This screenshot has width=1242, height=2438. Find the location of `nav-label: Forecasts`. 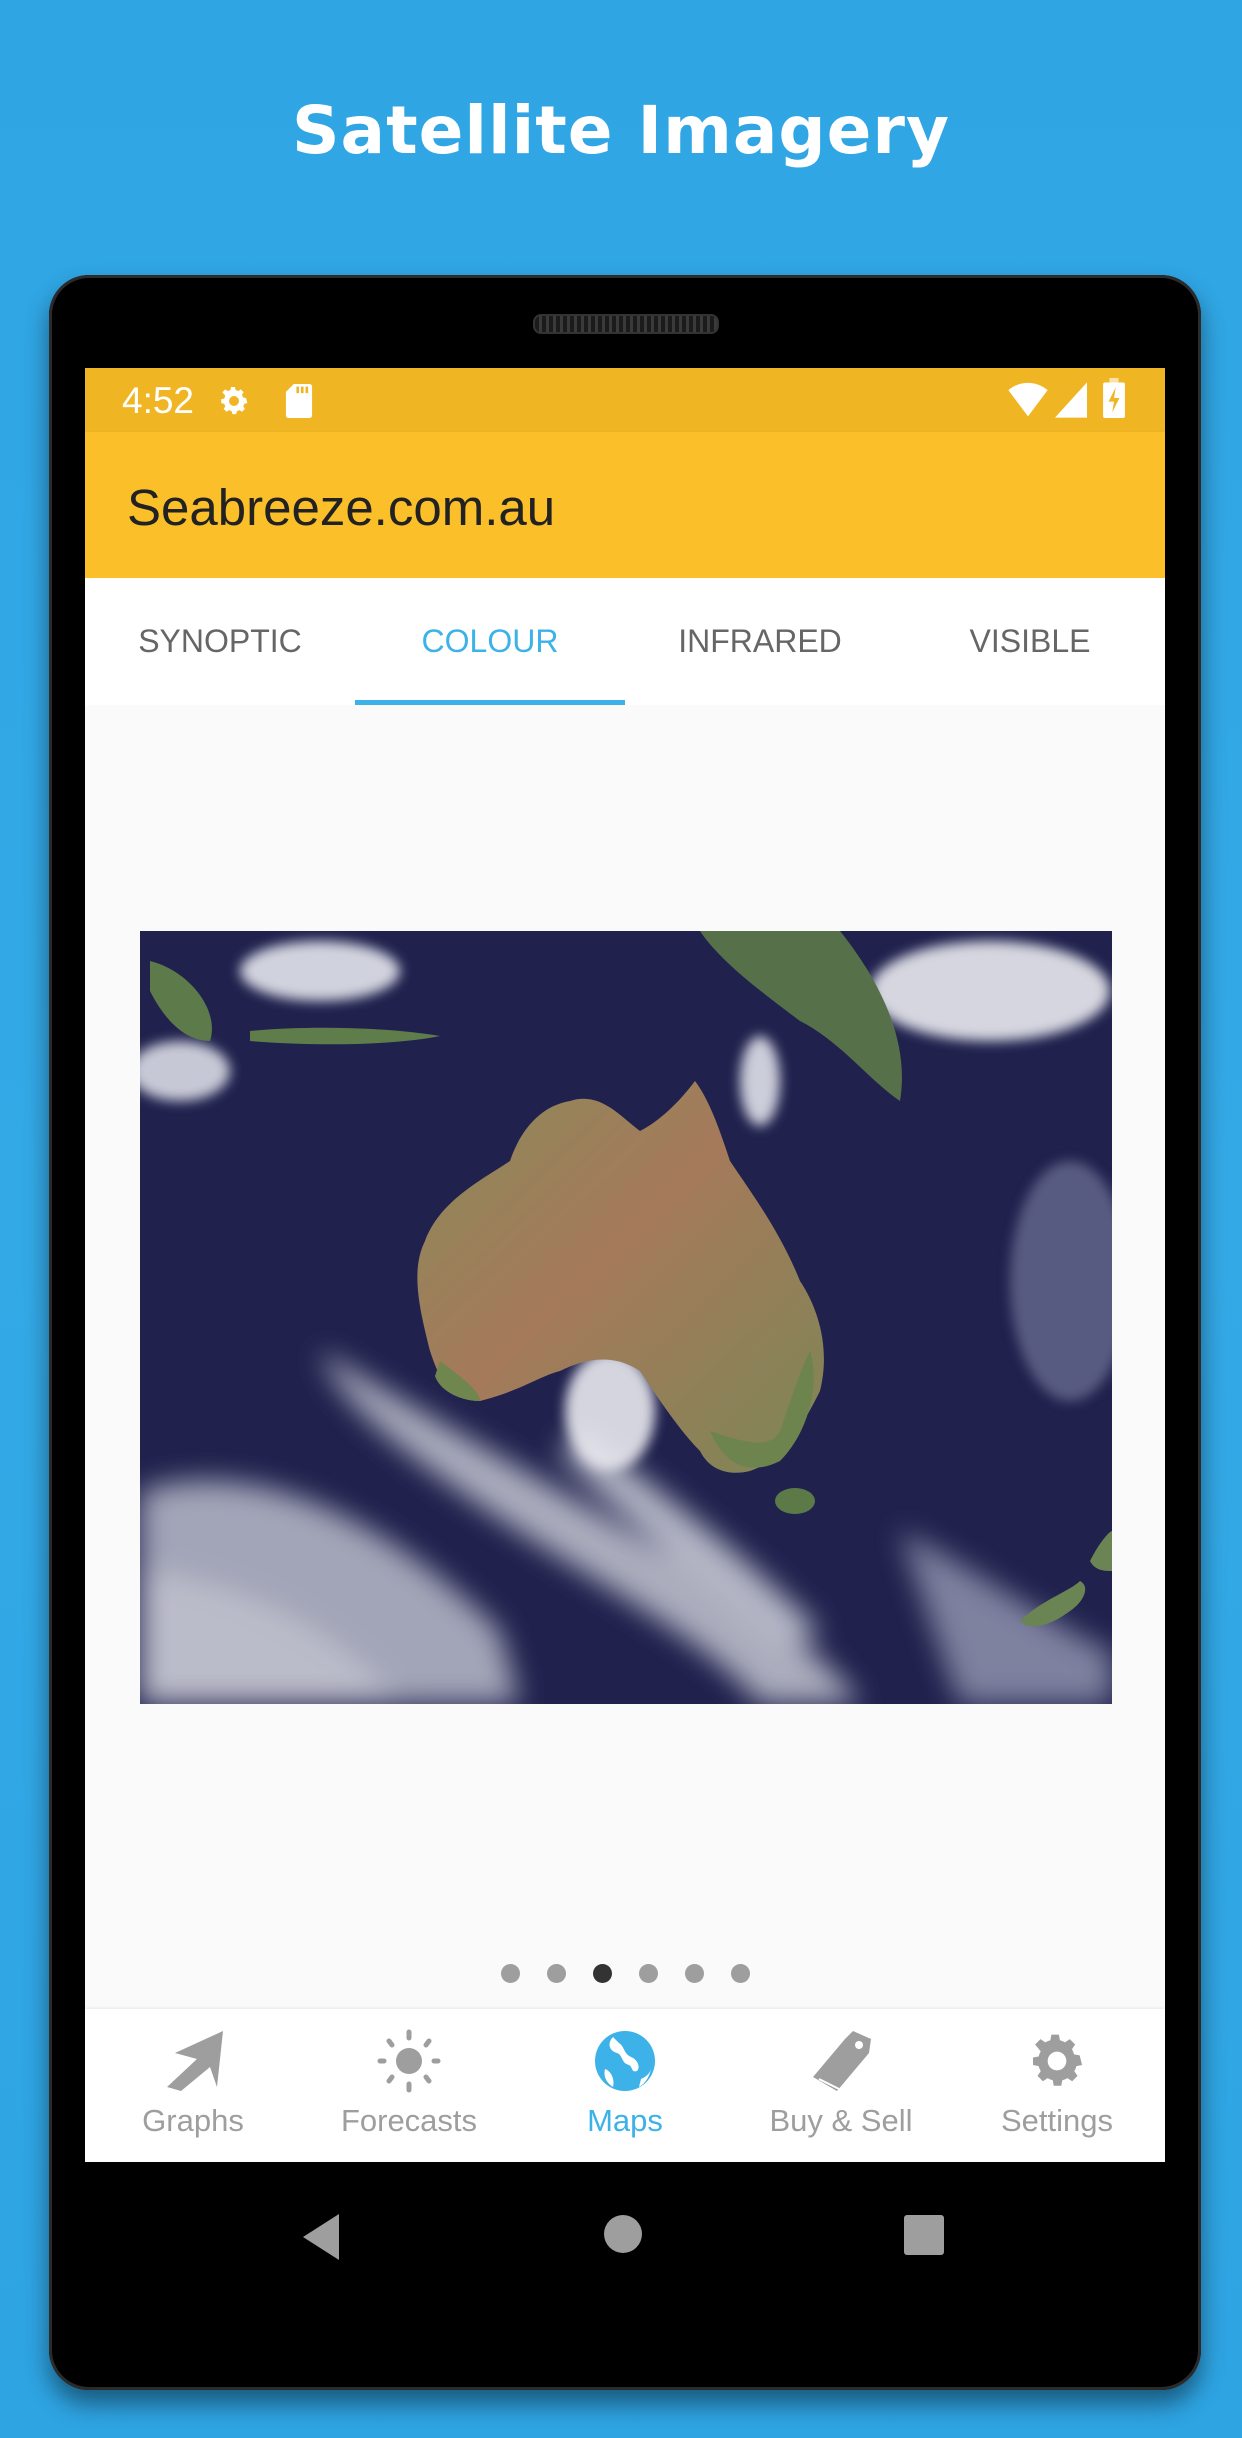

nav-label: Forecasts is located at coordinates (409, 2120).